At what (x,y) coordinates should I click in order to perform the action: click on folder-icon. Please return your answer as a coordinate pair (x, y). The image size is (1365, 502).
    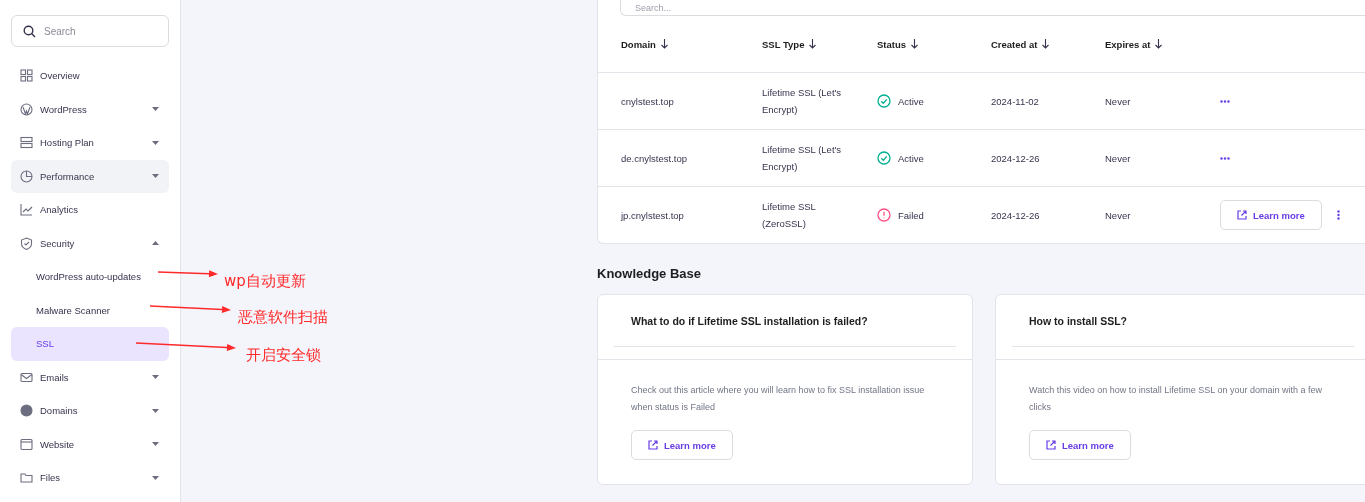
    Looking at the image, I should click on (26, 478).